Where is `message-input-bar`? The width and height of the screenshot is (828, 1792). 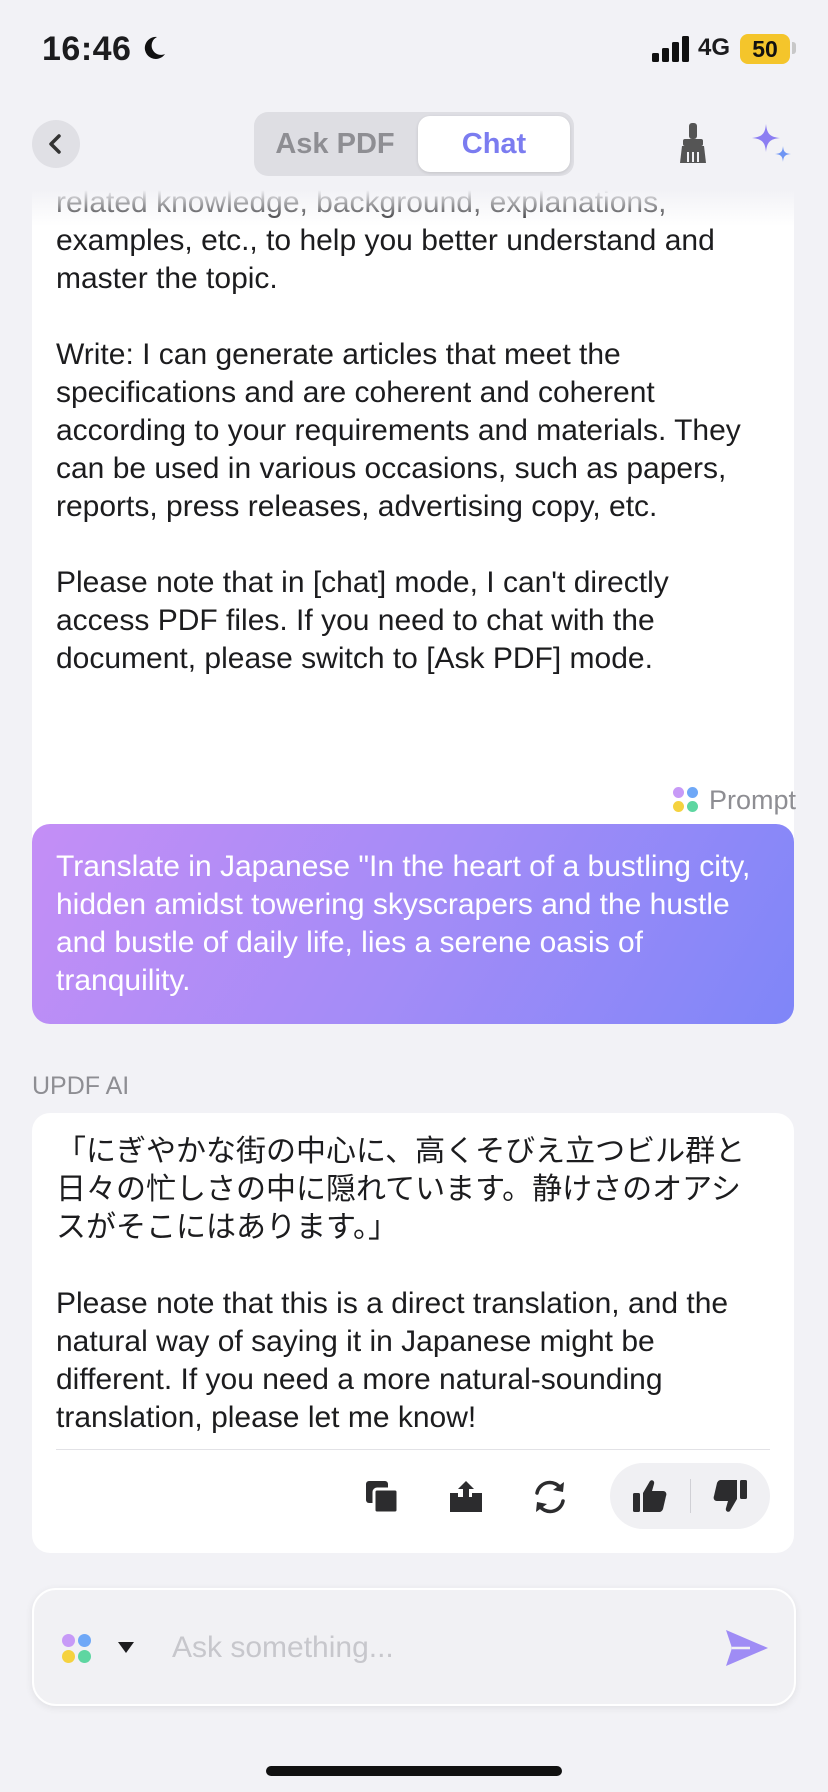 message-input-bar is located at coordinates (414, 1647).